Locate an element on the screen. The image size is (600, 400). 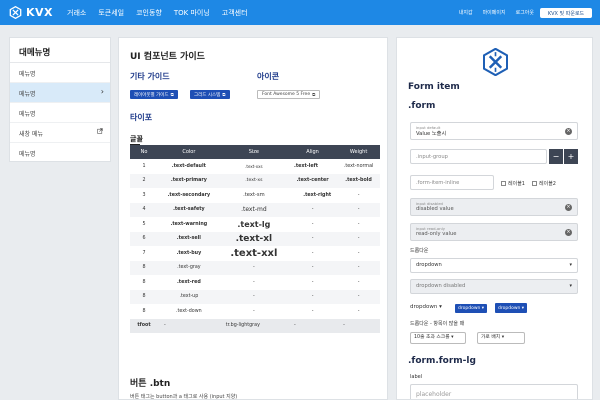
grid-system-button: 그리드 시스템 ⧉ is located at coordinates (210, 94).